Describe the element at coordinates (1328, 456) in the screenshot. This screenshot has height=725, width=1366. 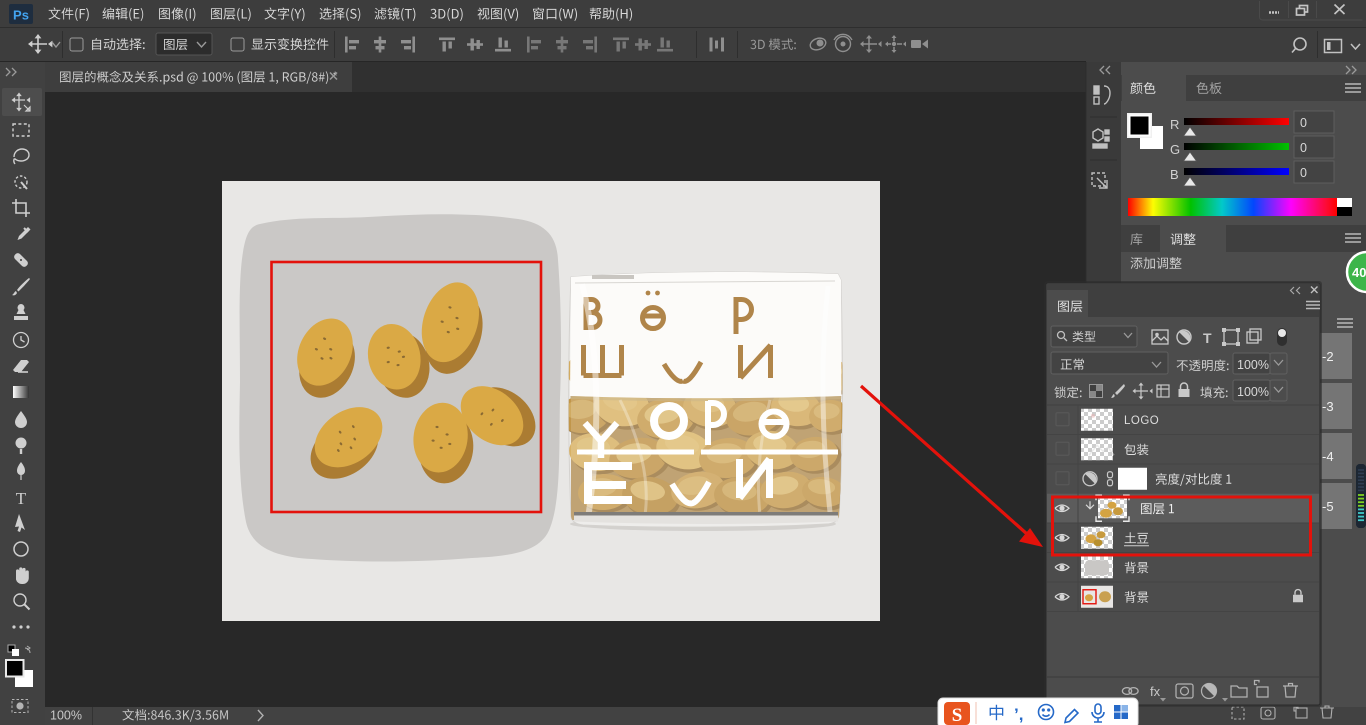
I see `svg-text: -4` at that location.